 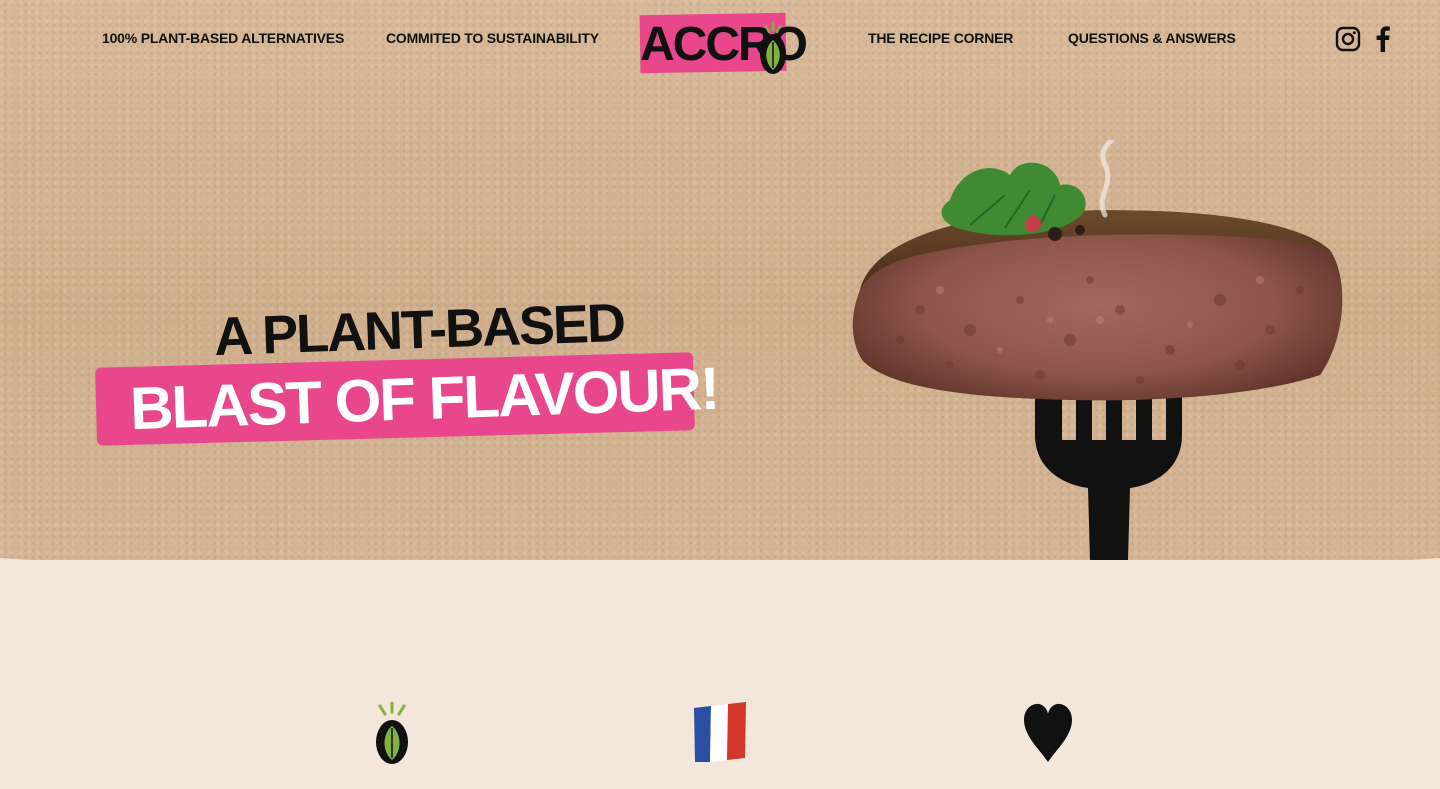 I want to click on accro-logo: ACCRO, so click(x=722, y=41).